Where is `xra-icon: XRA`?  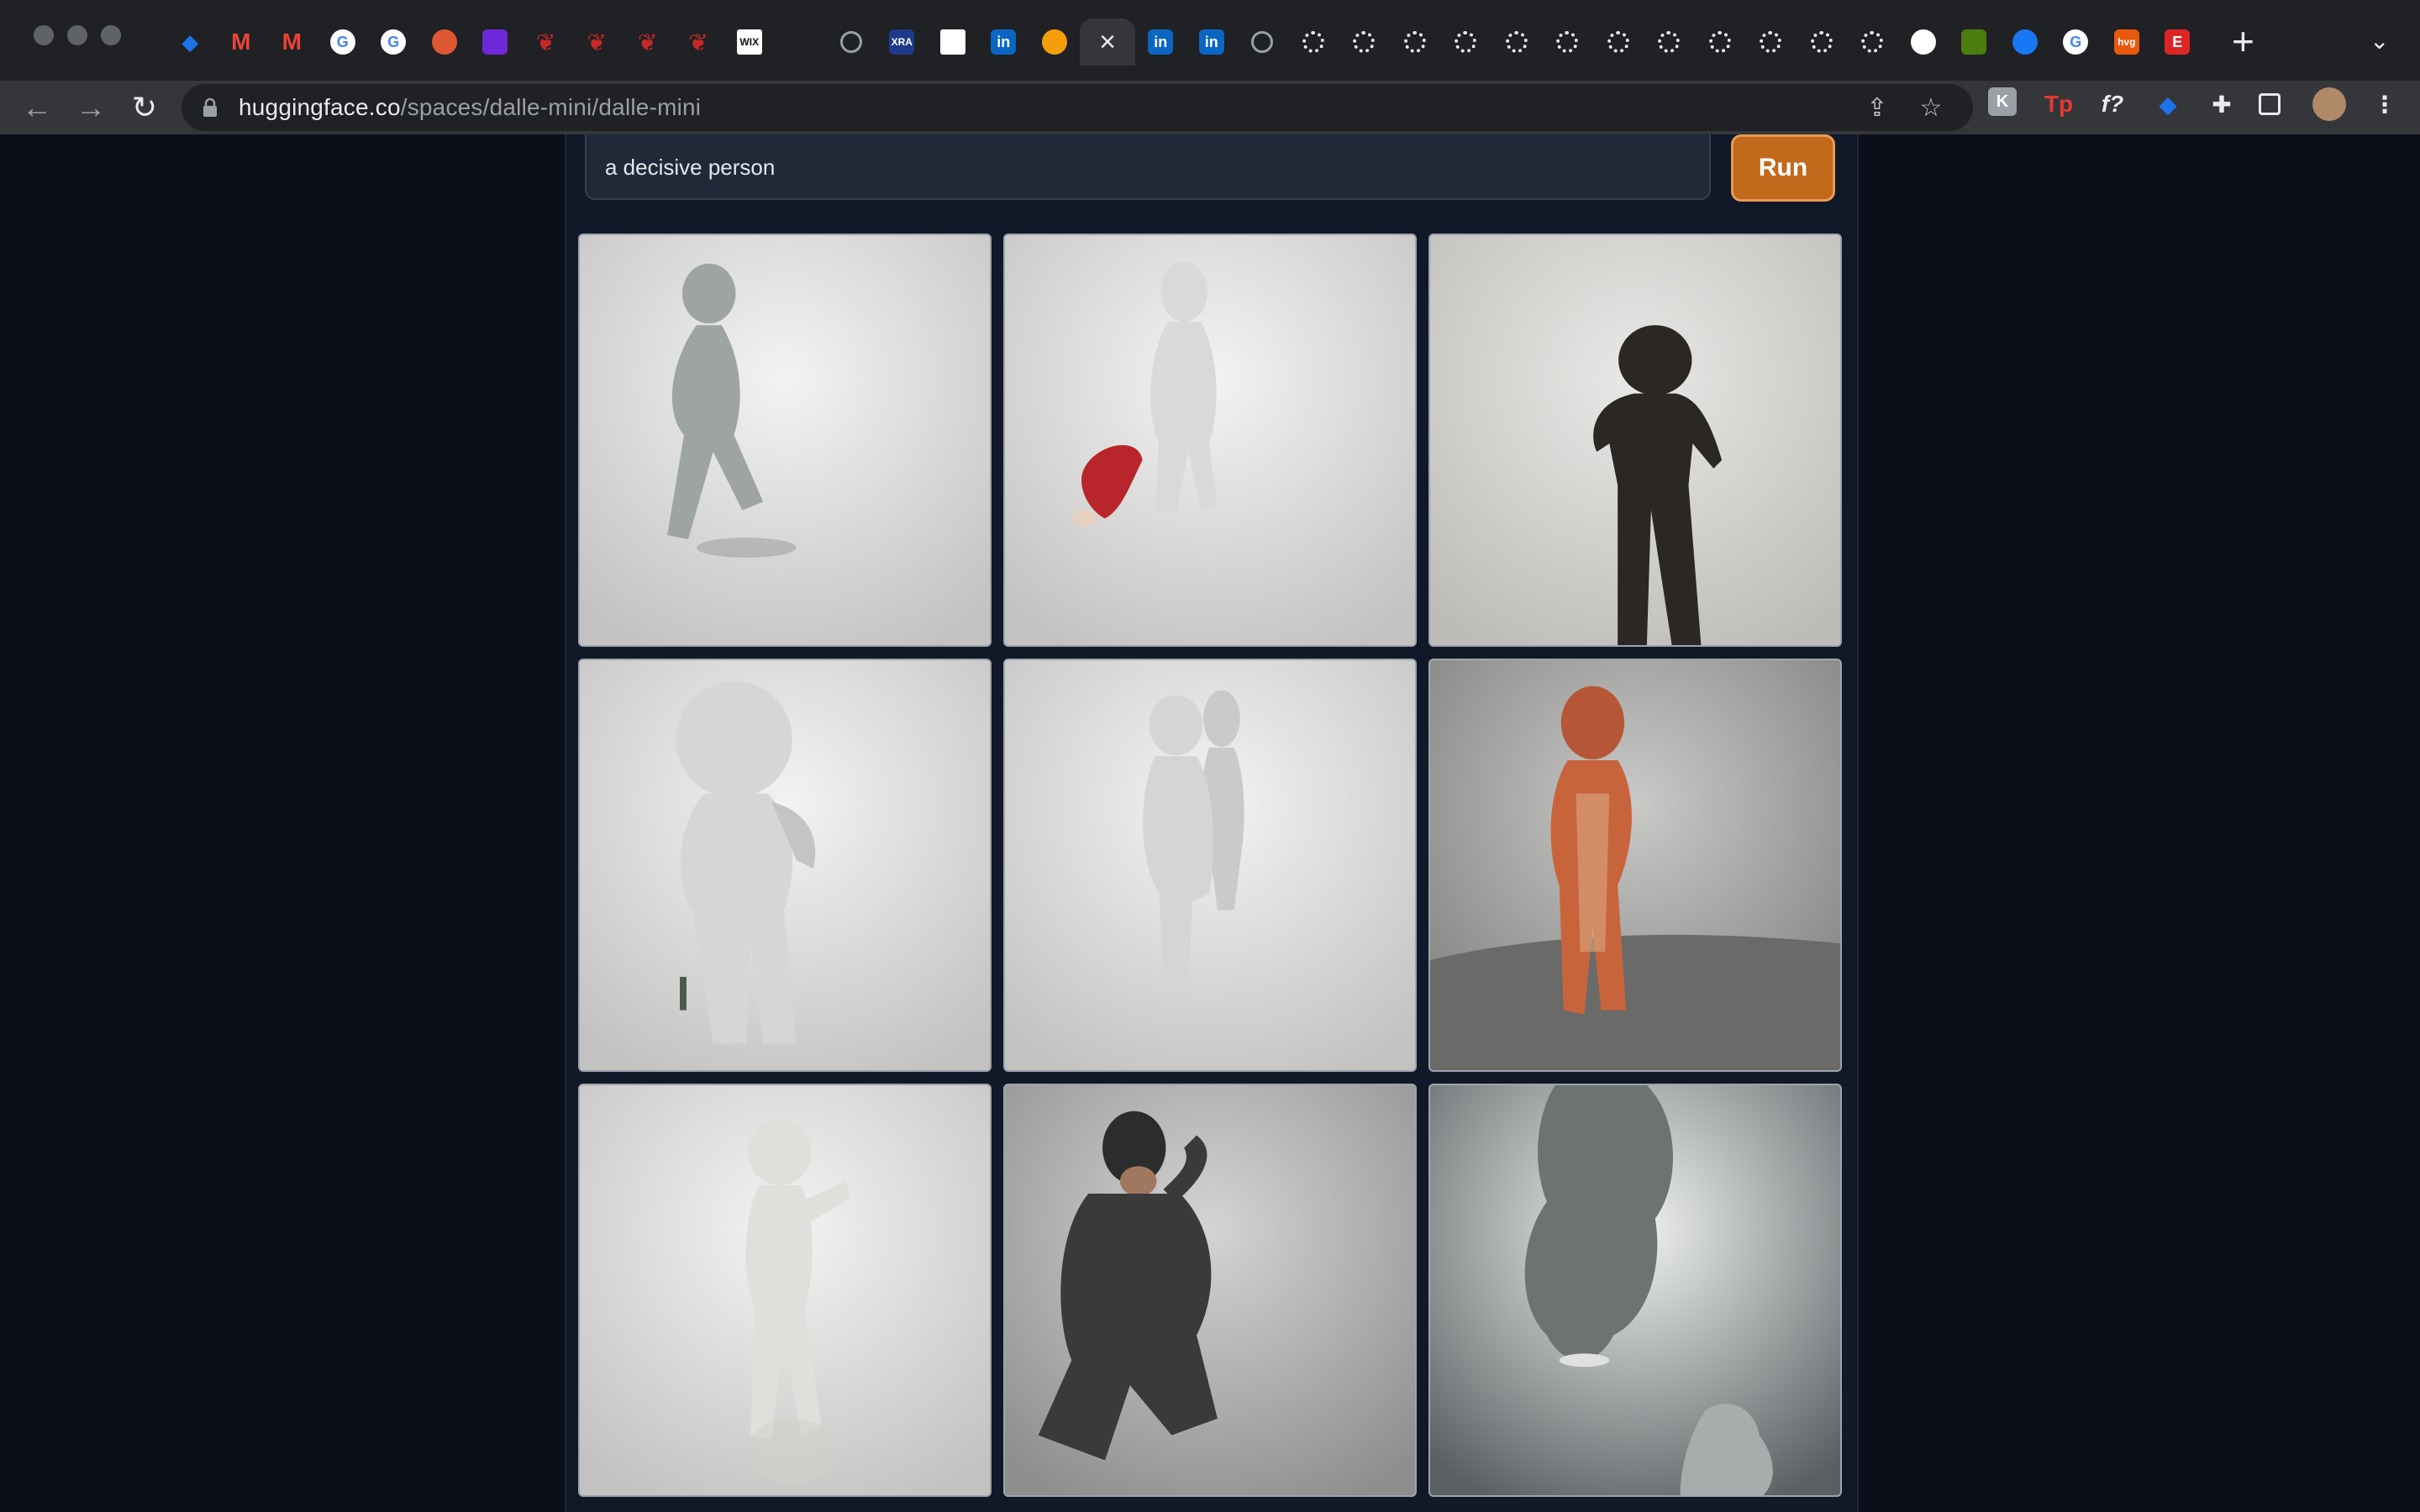 xra-icon: XRA is located at coordinates (902, 42).